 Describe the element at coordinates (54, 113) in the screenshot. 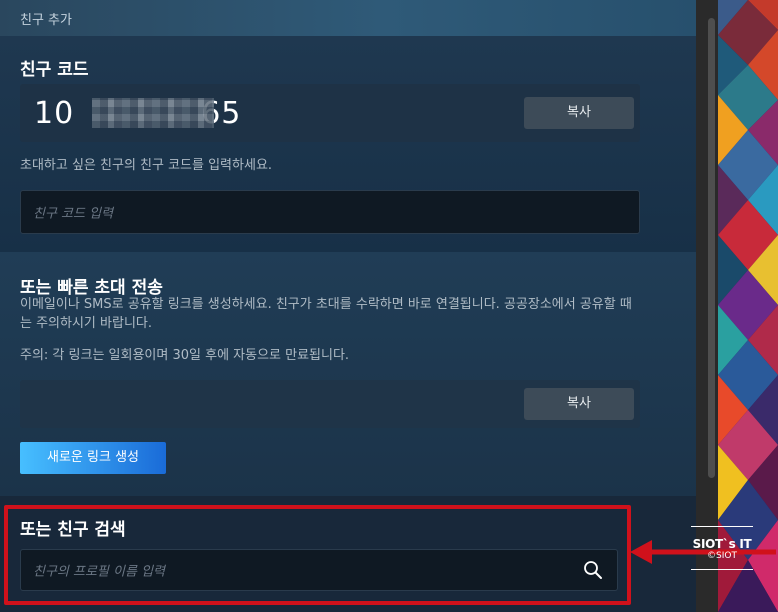

I see `friend-code-prefix: 10` at that location.